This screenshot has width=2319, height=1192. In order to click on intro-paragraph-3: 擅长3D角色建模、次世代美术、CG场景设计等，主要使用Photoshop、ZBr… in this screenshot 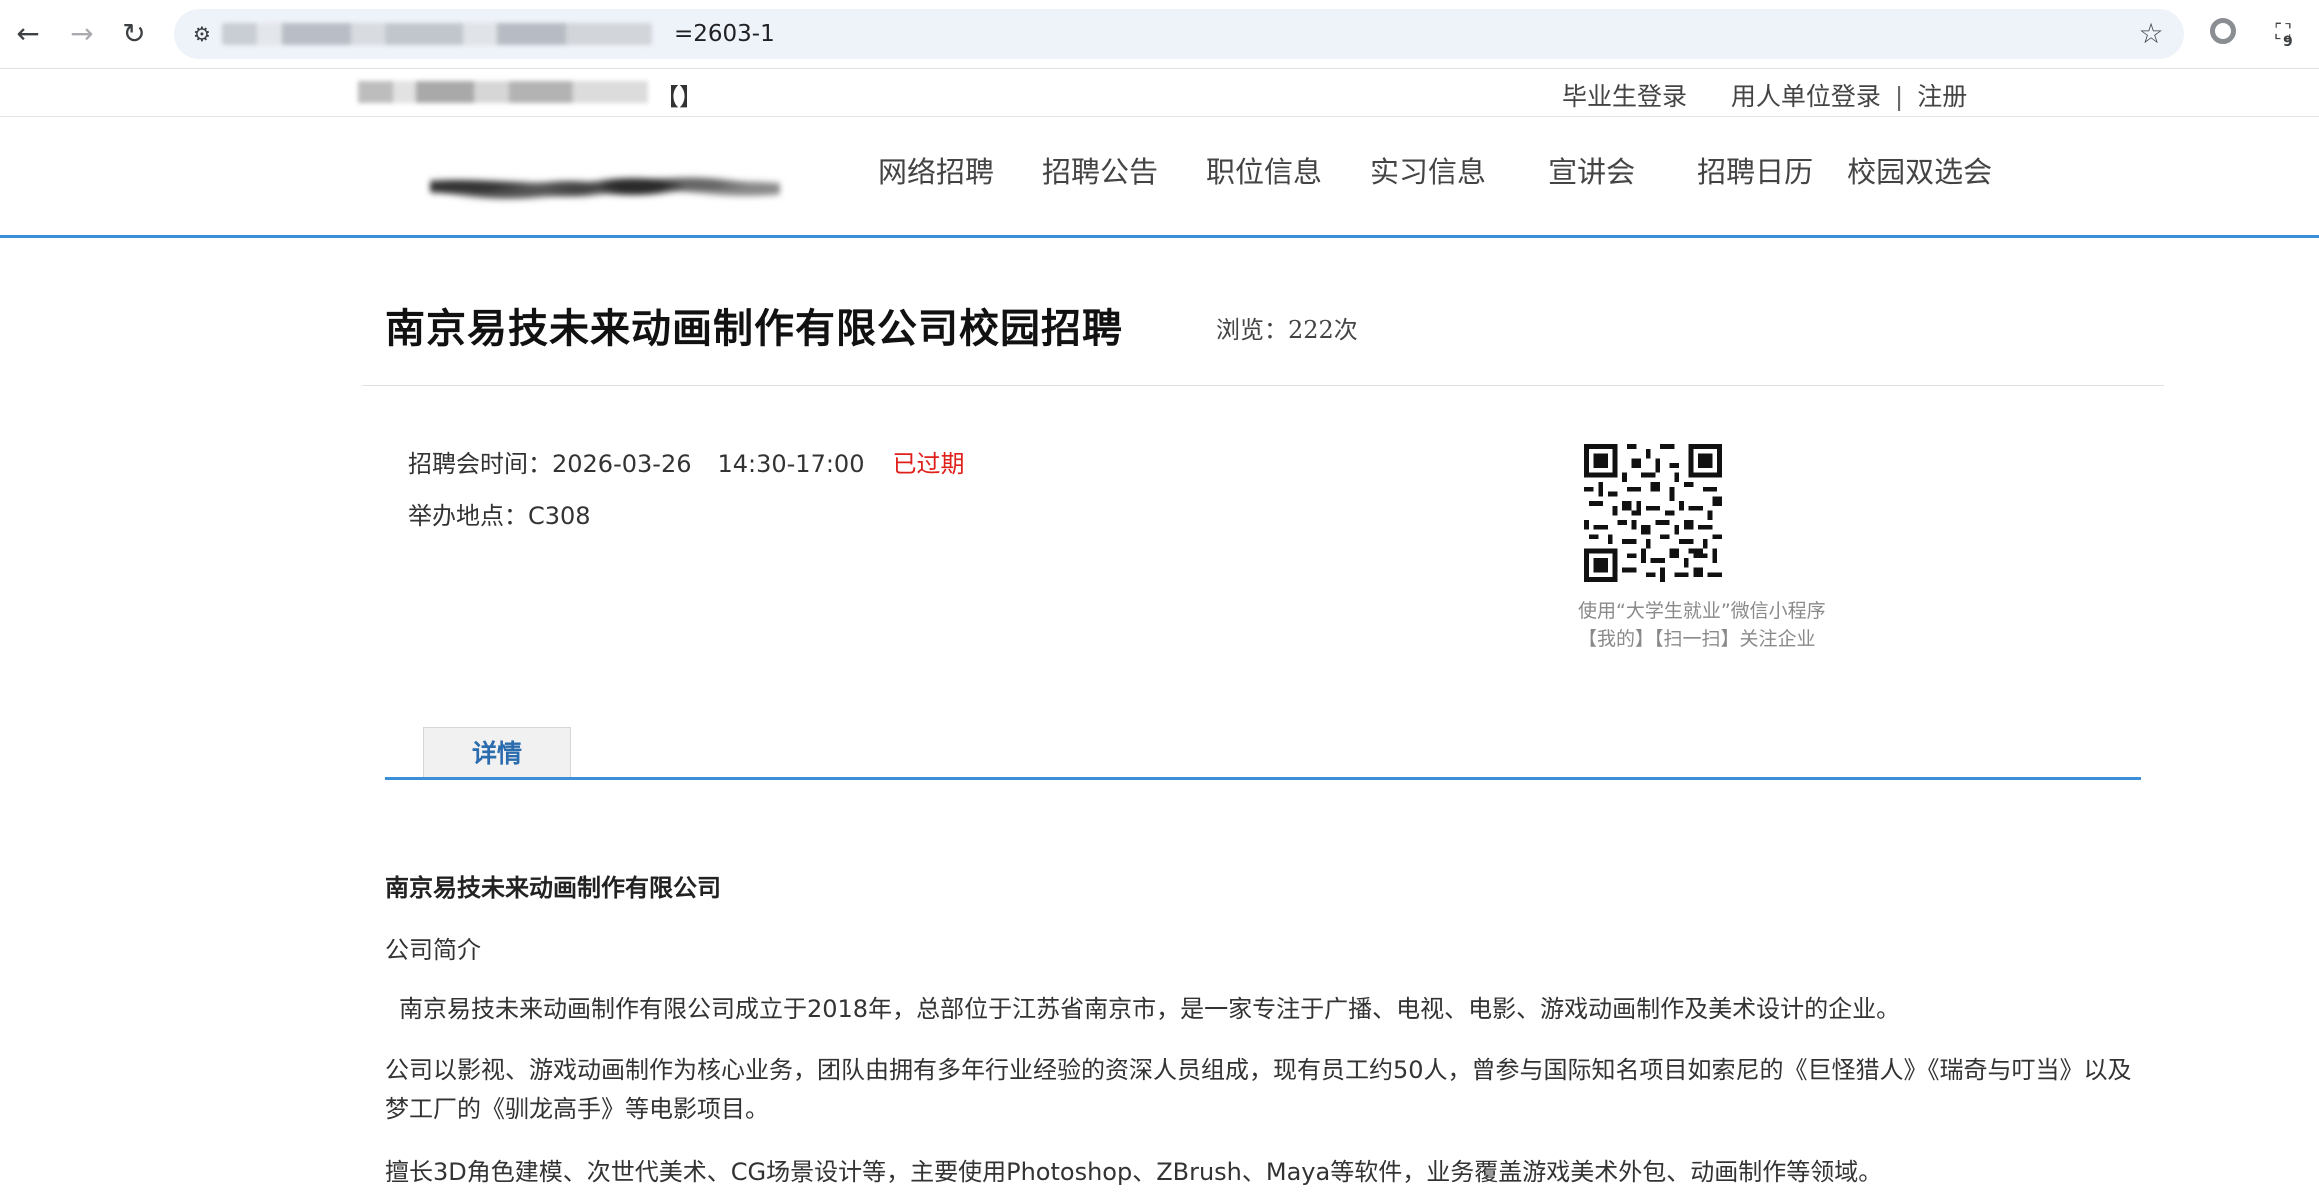, I will do `click(1134, 1172)`.